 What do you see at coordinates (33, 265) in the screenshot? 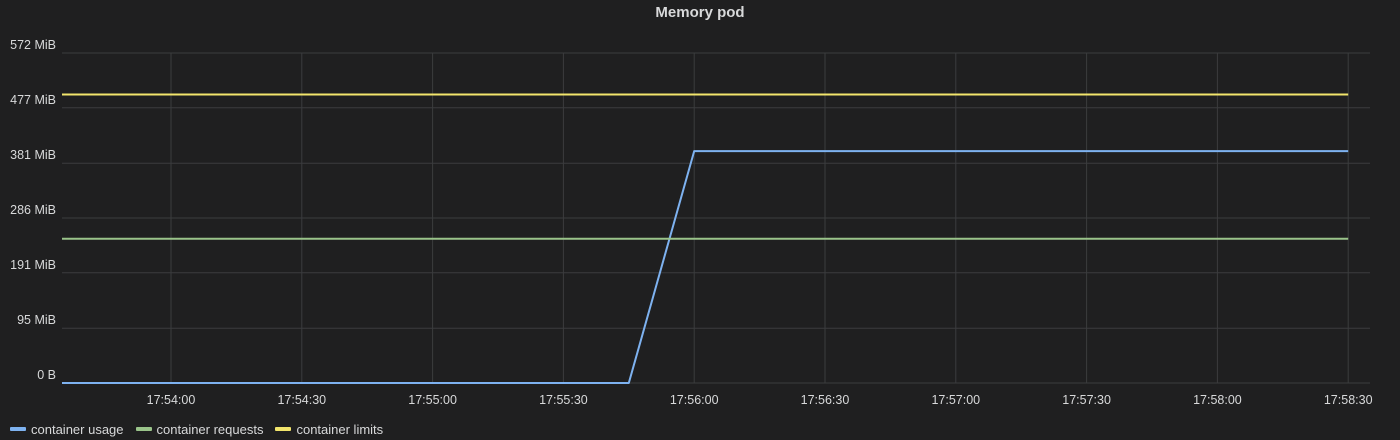
I see `y-tick-label: 191 MiB` at bounding box center [33, 265].